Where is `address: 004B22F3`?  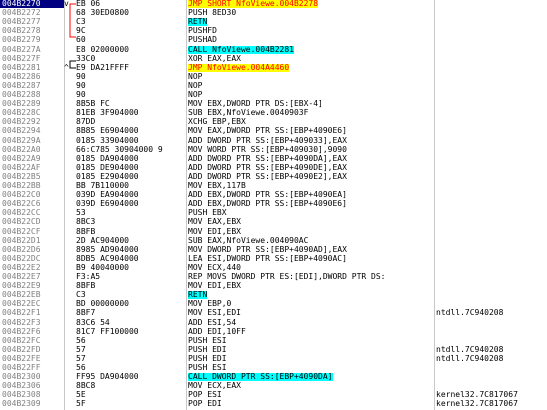 address: 004B22F3 is located at coordinates (21, 322).